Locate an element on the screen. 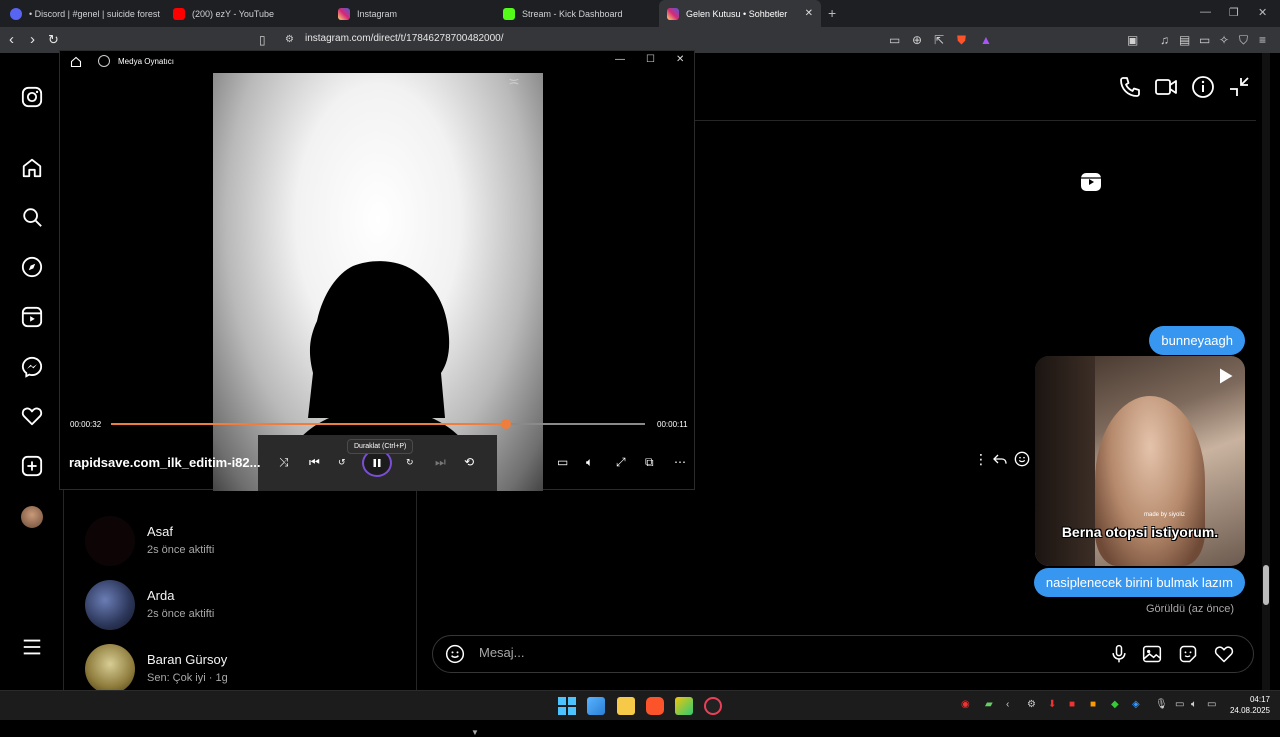 The height and width of the screenshot is (737, 1280). sticker-icon is located at coordinates (1188, 656).